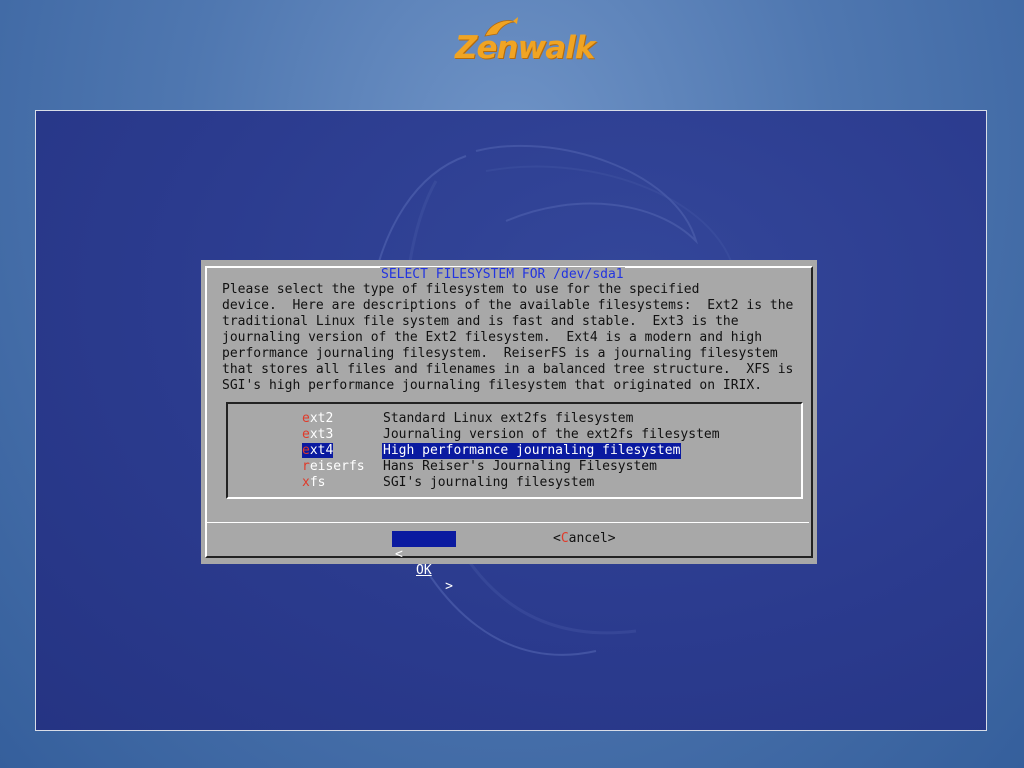  Describe the element at coordinates (321, 434) in the screenshot. I see `menu-item-tag-rest: xt3` at that location.